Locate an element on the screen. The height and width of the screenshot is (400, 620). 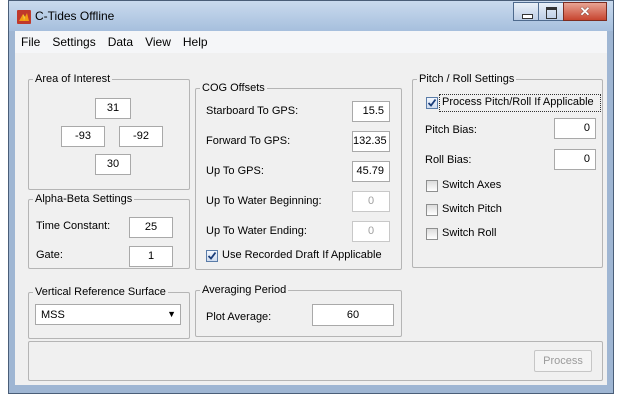
close-icon: ✕ is located at coordinates (585, 11).